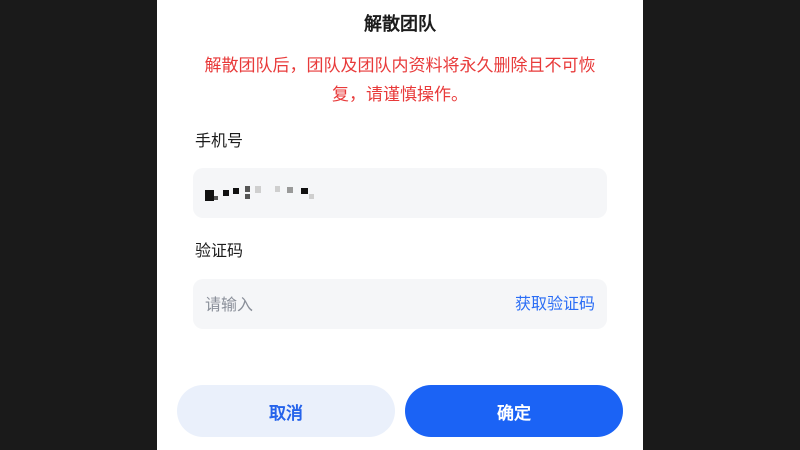 The width and height of the screenshot is (800, 450). I want to click on code-label: 验证码, so click(219, 250).